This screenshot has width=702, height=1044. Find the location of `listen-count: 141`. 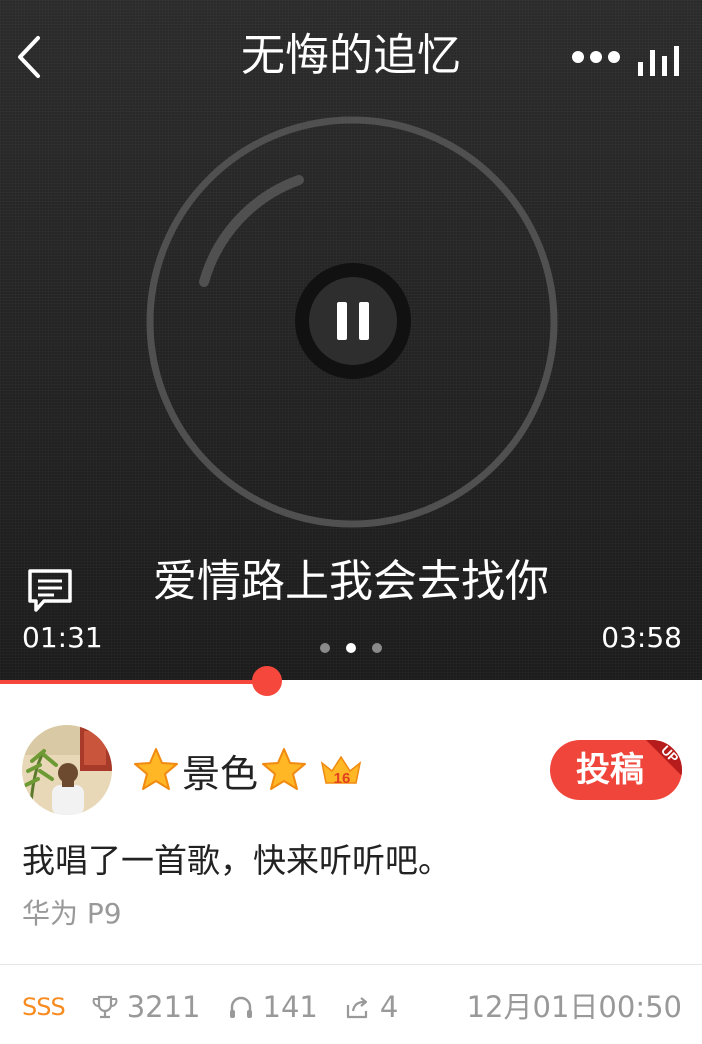

listen-count: 141 is located at coordinates (290, 1007).